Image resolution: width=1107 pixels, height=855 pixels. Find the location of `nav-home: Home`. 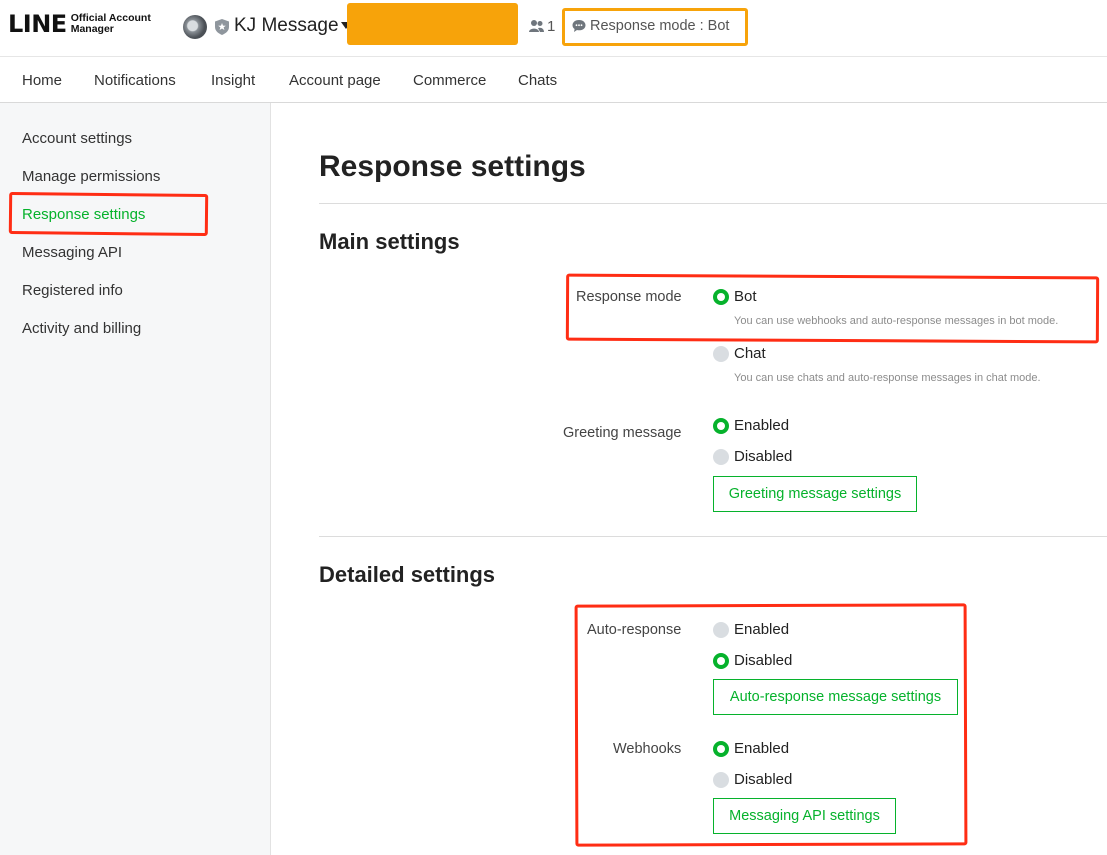

nav-home: Home is located at coordinates (42, 80).